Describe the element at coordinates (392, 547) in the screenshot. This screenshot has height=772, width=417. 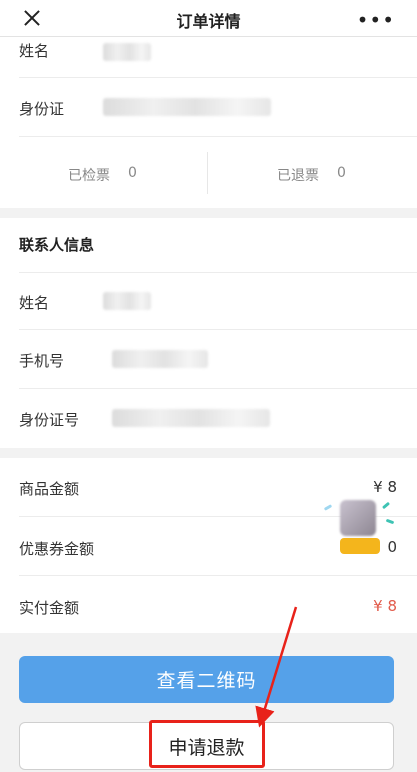
I see `coupon-amount-value: 0` at that location.